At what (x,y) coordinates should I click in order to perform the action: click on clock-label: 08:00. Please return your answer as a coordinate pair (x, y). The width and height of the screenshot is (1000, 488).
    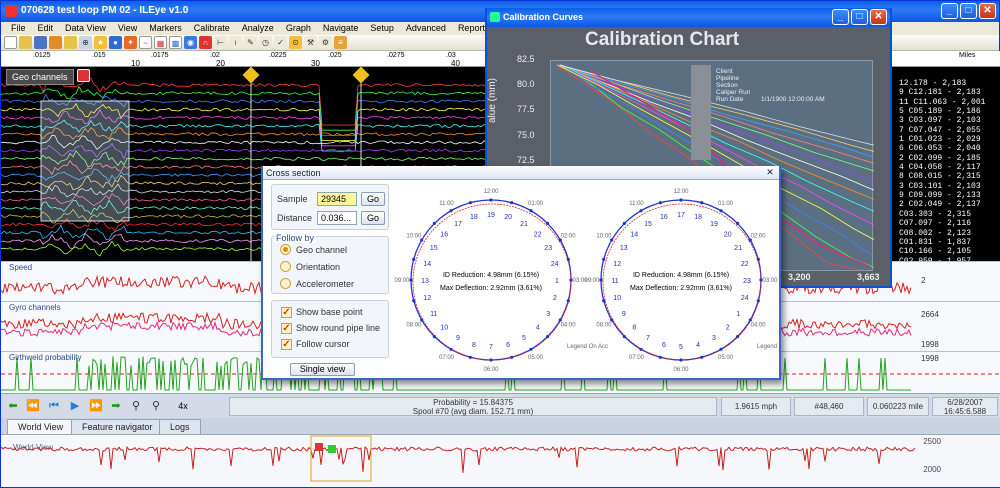
    Looking at the image, I should click on (414, 326).